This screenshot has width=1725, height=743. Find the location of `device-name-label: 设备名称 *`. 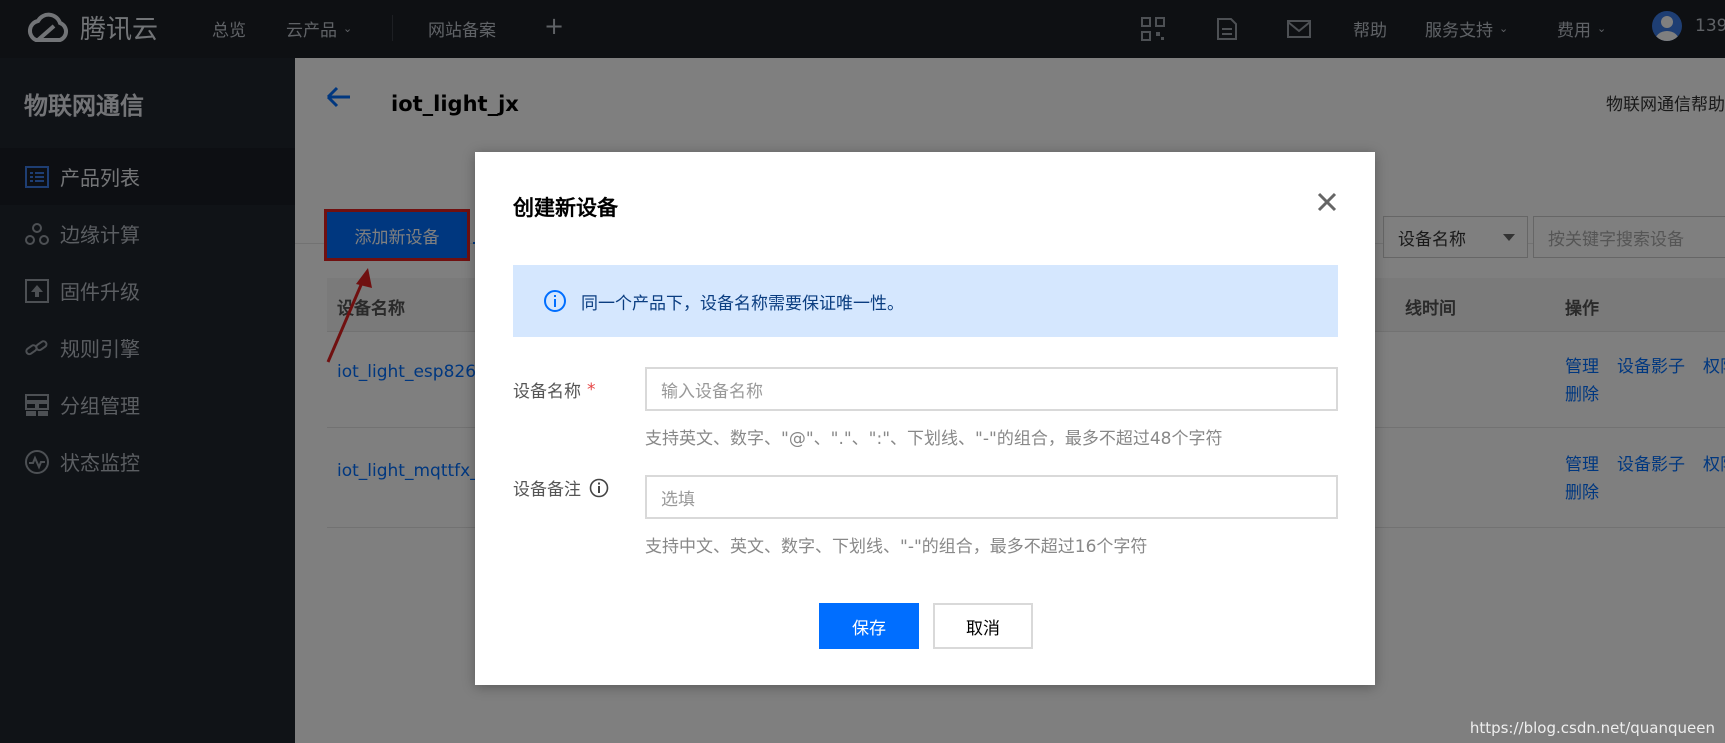

device-name-label: 设备名称 * is located at coordinates (554, 390).